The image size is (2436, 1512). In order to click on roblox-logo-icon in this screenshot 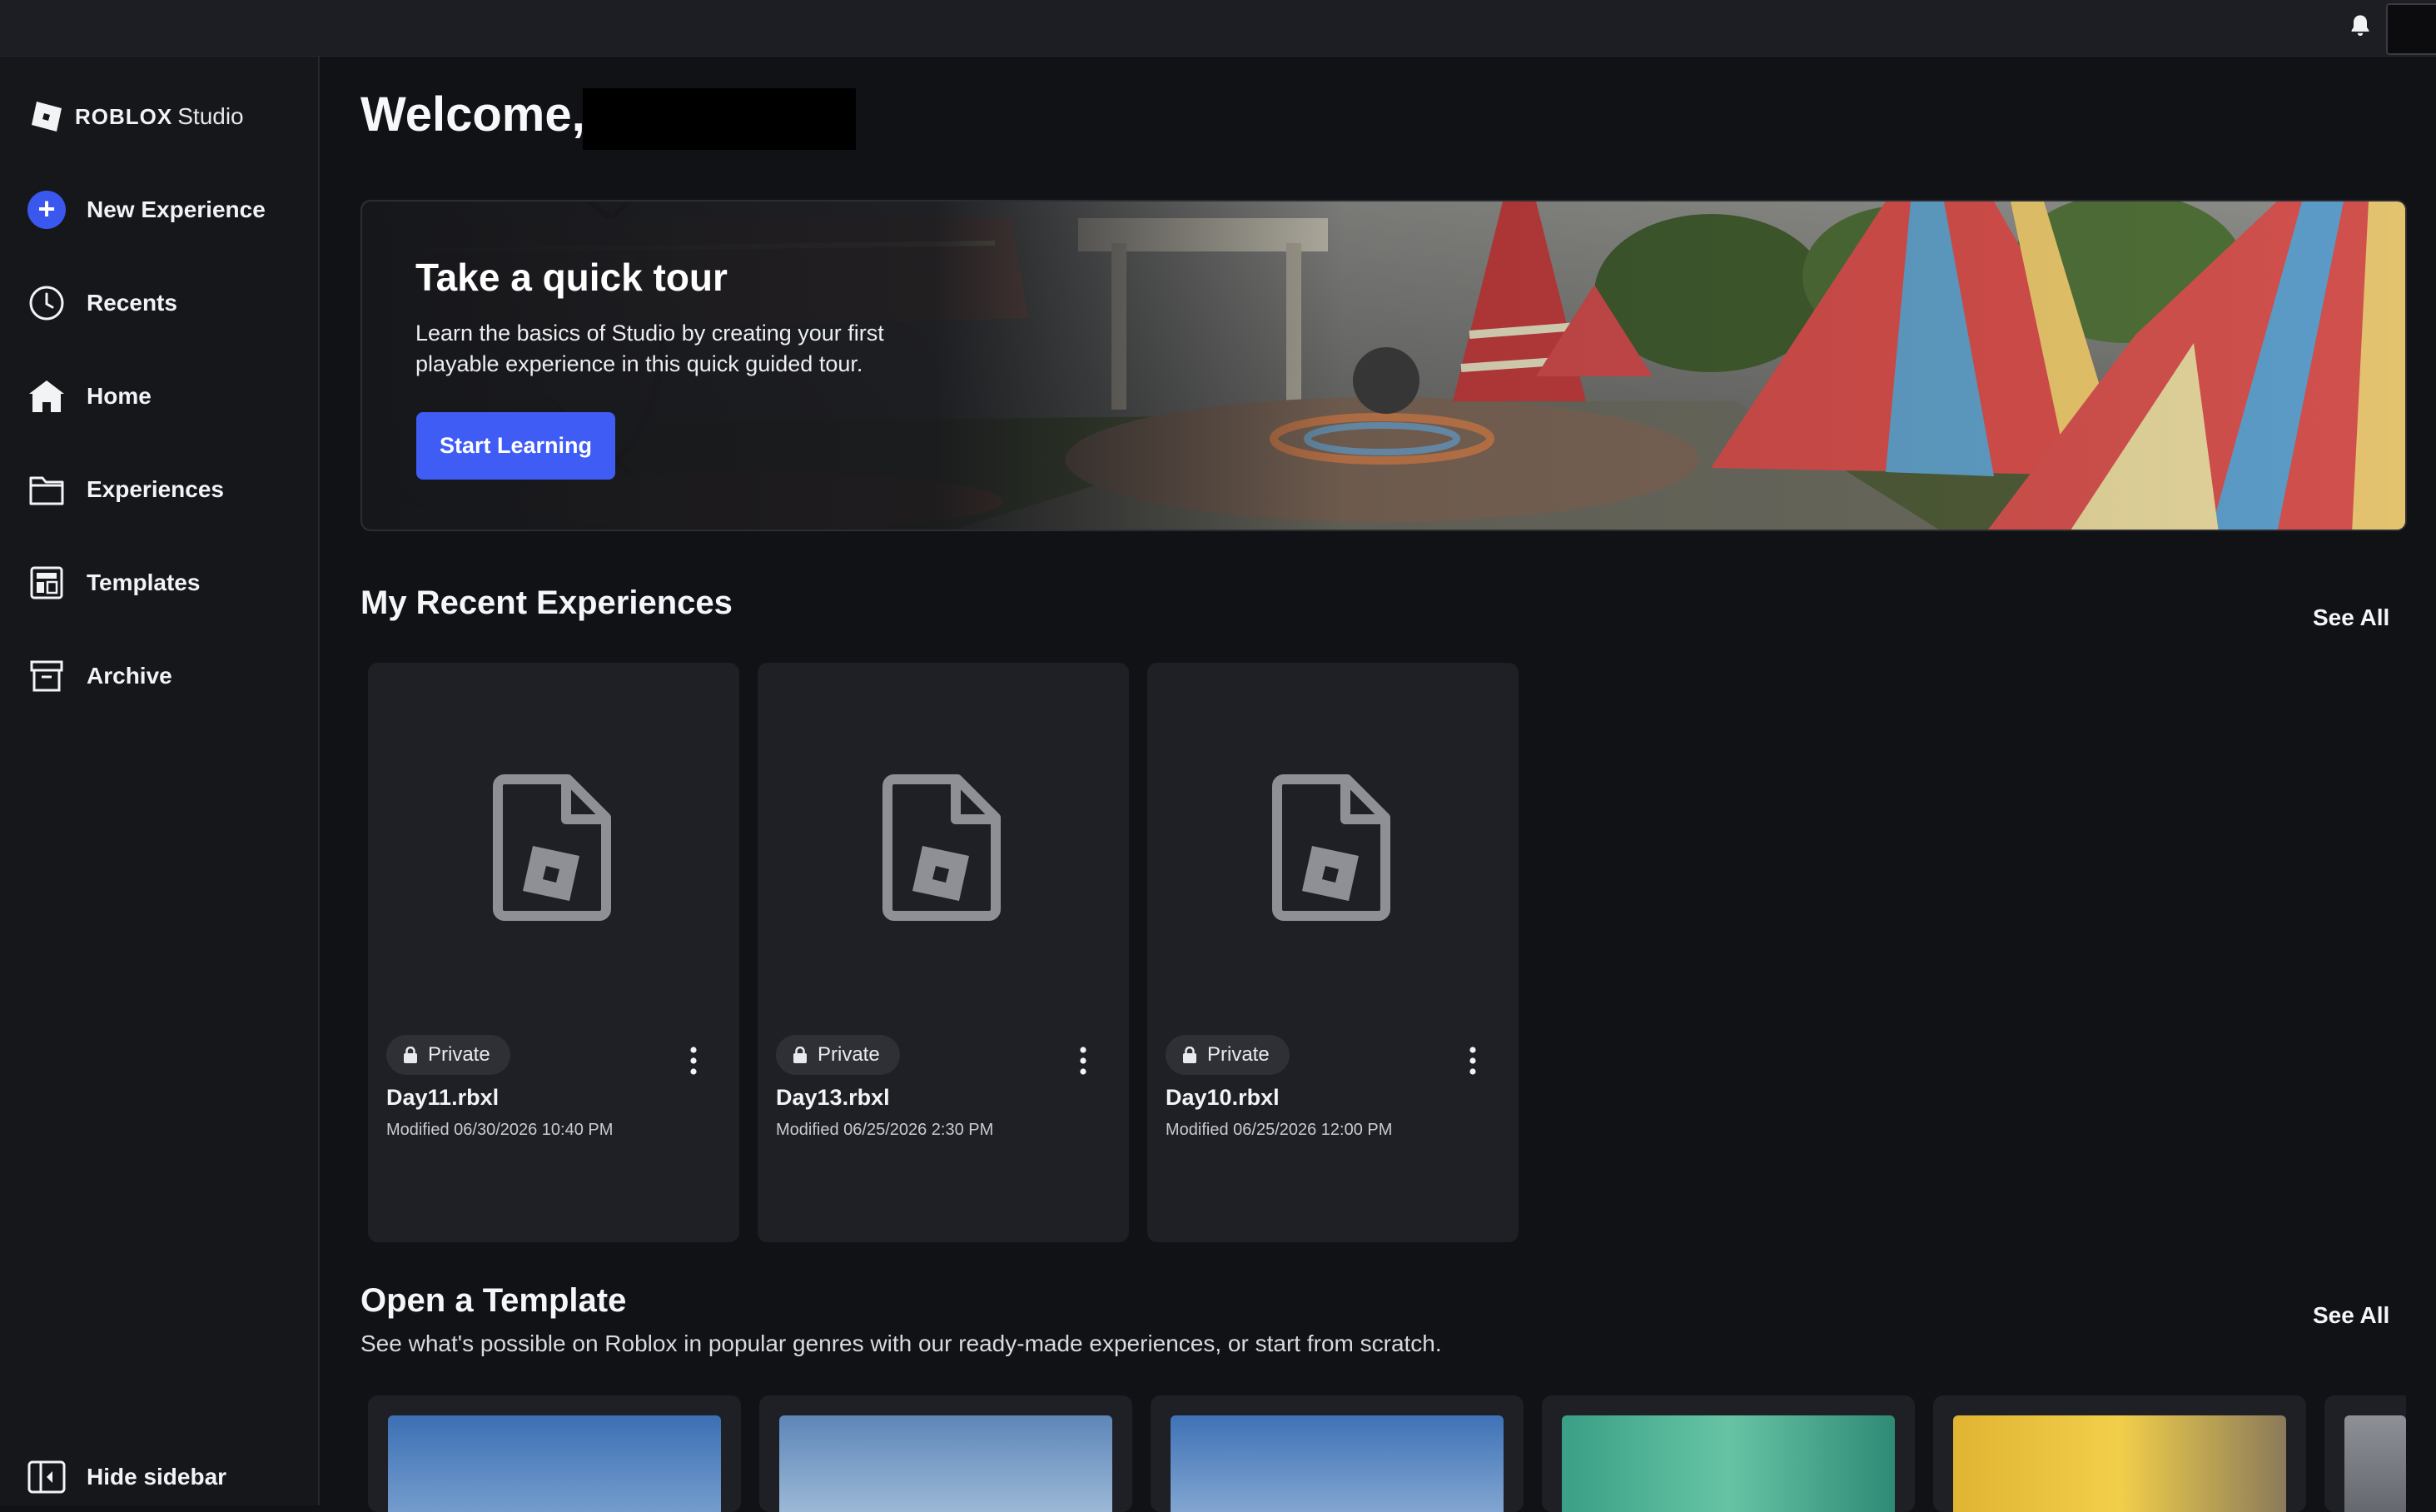, I will do `click(47, 117)`.